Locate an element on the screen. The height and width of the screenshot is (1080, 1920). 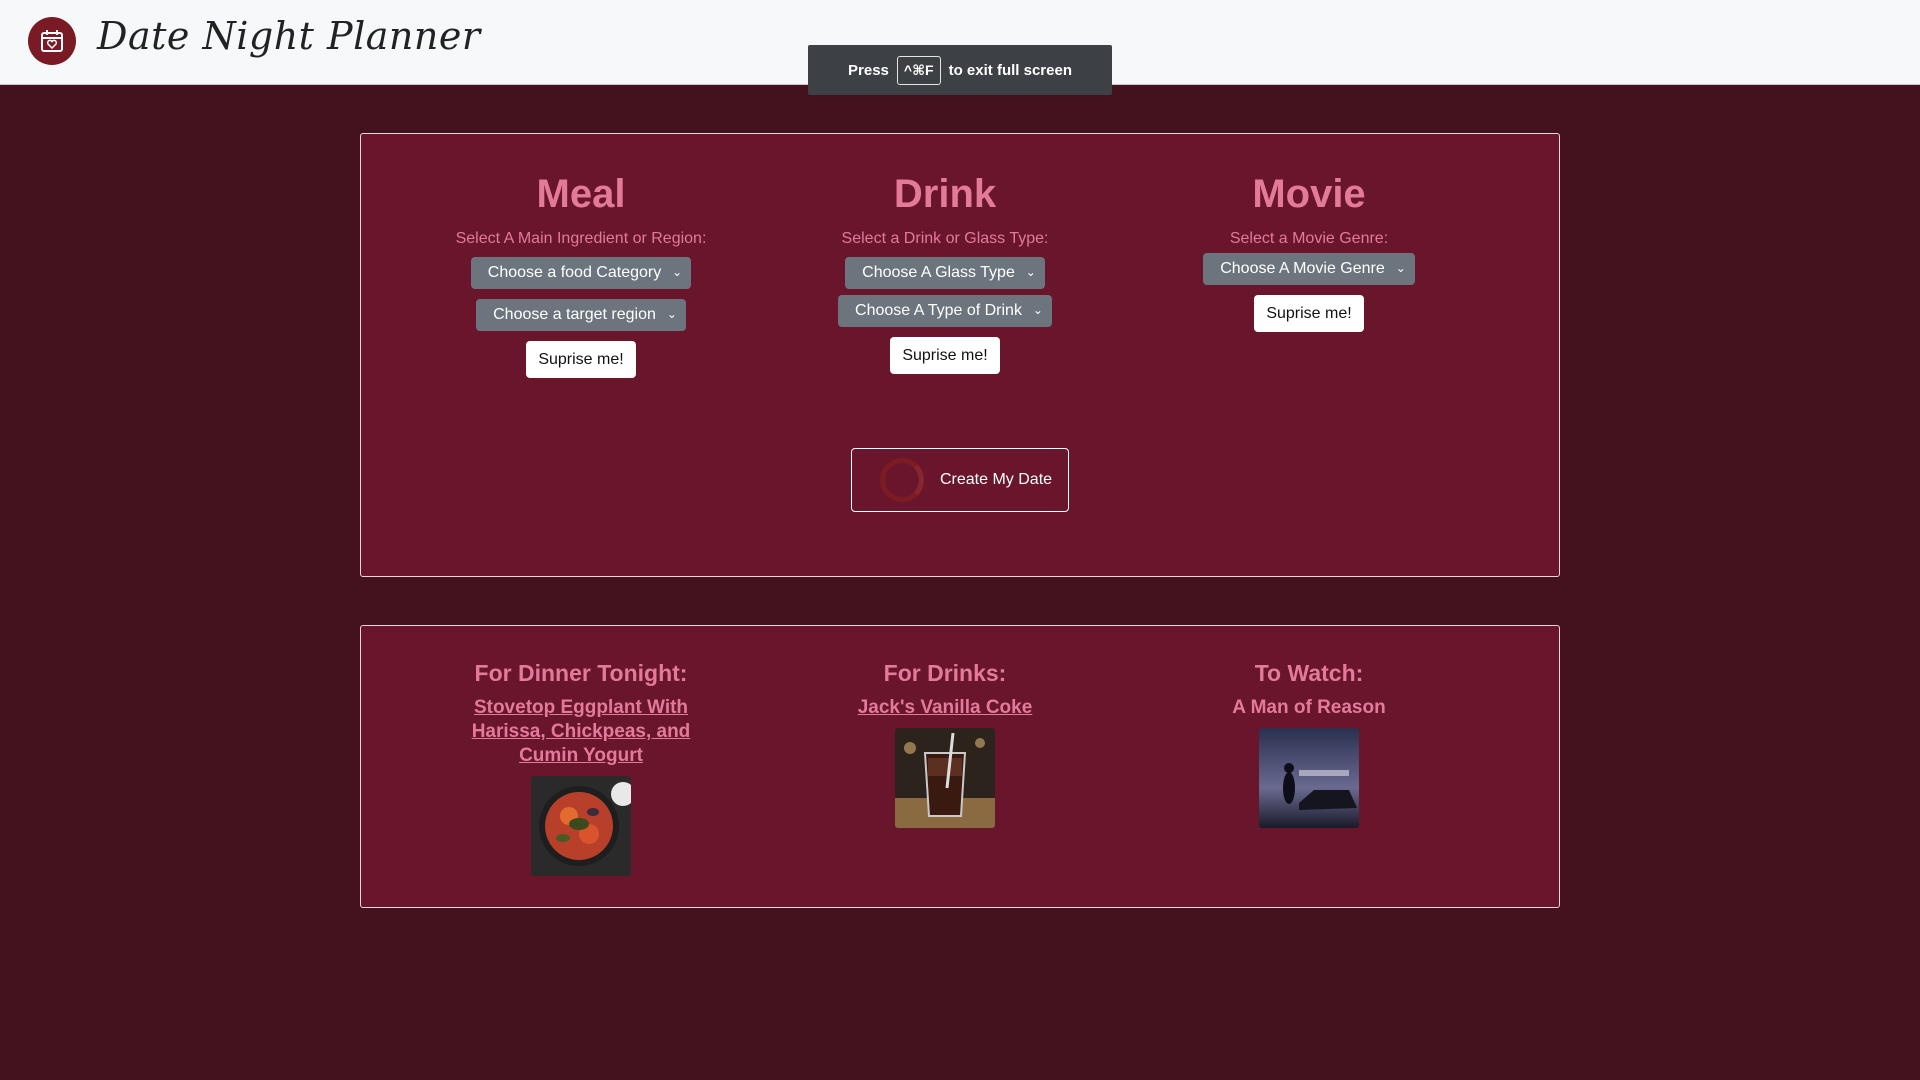
drink-type-select: Choose A Type of Drink ⌄ is located at coordinates (945, 311).